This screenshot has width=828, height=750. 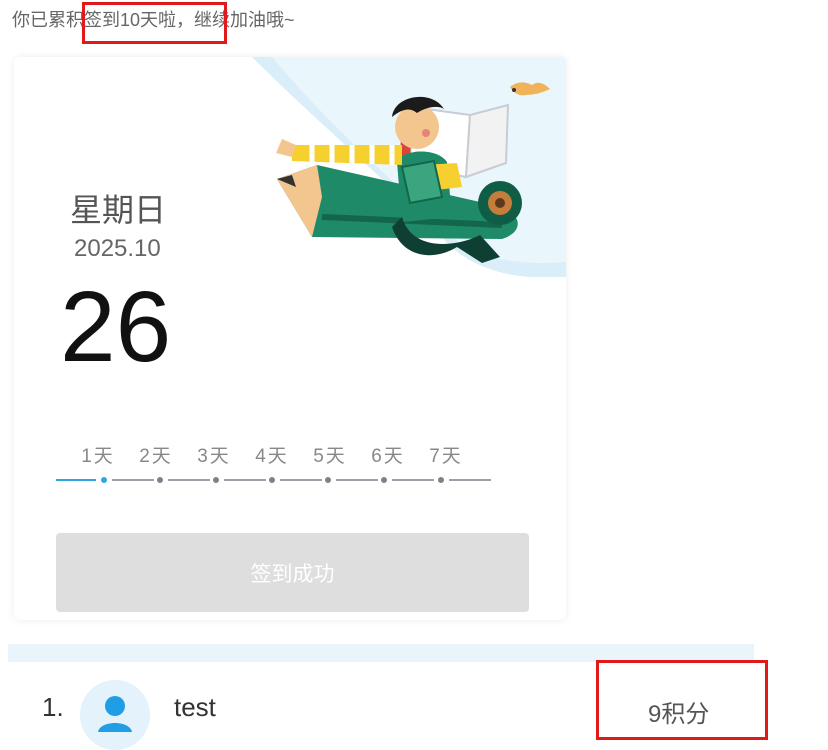 What do you see at coordinates (388, 456) in the screenshot?
I see `day-label-6: 6天` at bounding box center [388, 456].